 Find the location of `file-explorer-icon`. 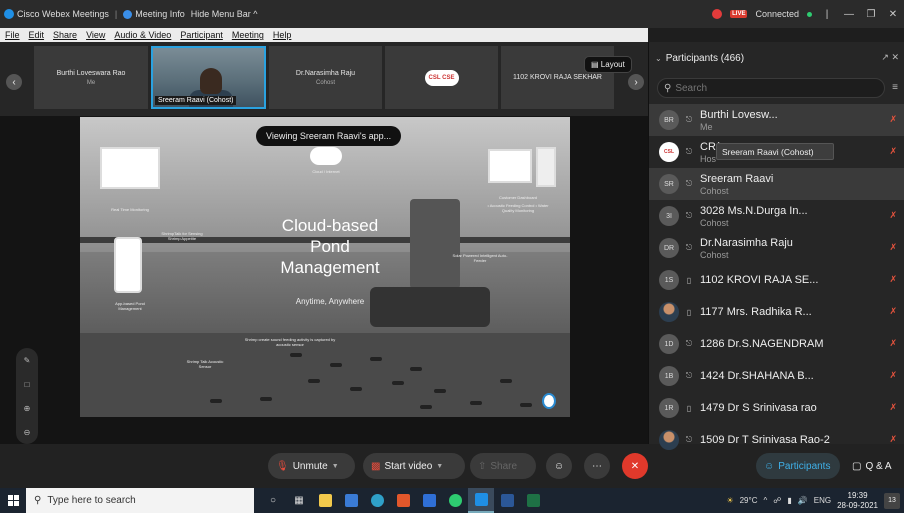

file-explorer-icon is located at coordinates (325, 500).